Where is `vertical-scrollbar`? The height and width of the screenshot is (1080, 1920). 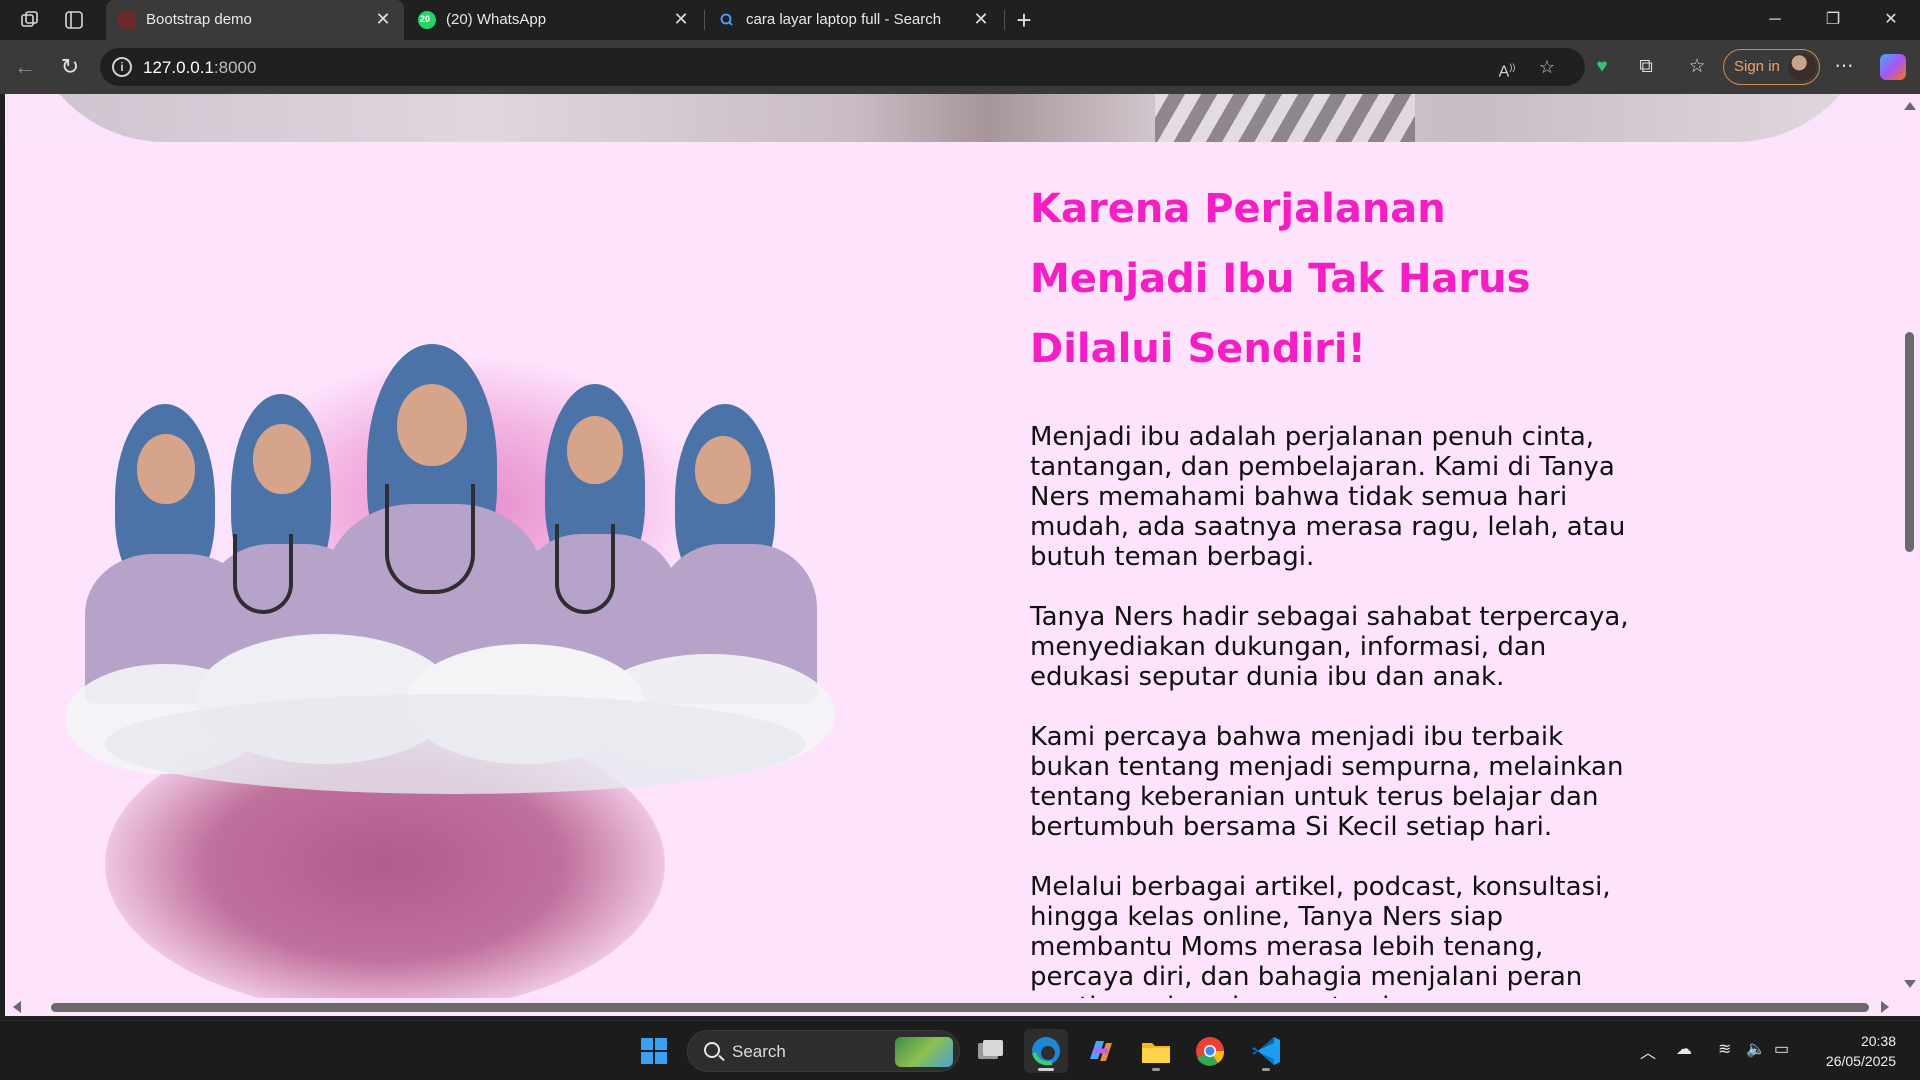
vertical-scrollbar is located at coordinates (1909, 546).